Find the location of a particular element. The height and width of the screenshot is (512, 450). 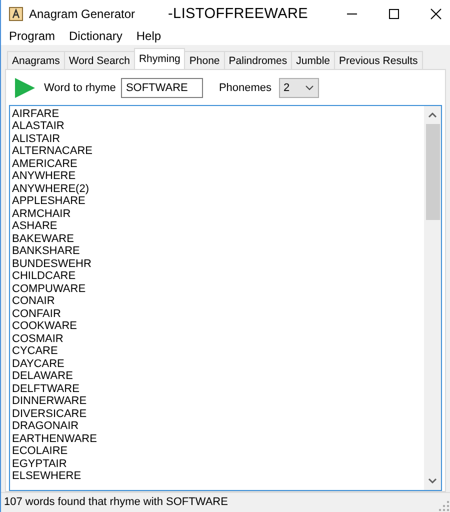

list-item: ANYWHERE is located at coordinates (218, 176).